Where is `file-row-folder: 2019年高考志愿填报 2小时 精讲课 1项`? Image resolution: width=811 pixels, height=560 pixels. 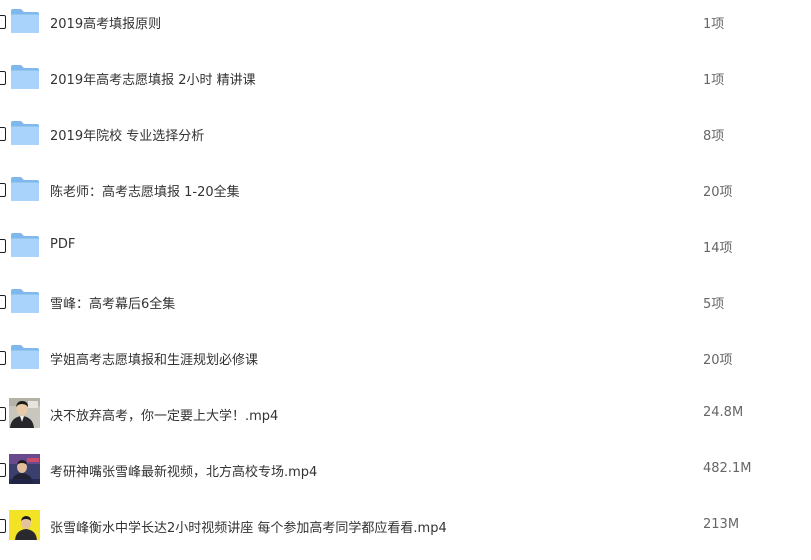 file-row-folder: 2019年高考志愿填报 2小时 精讲课 1项 is located at coordinates (405, 84).